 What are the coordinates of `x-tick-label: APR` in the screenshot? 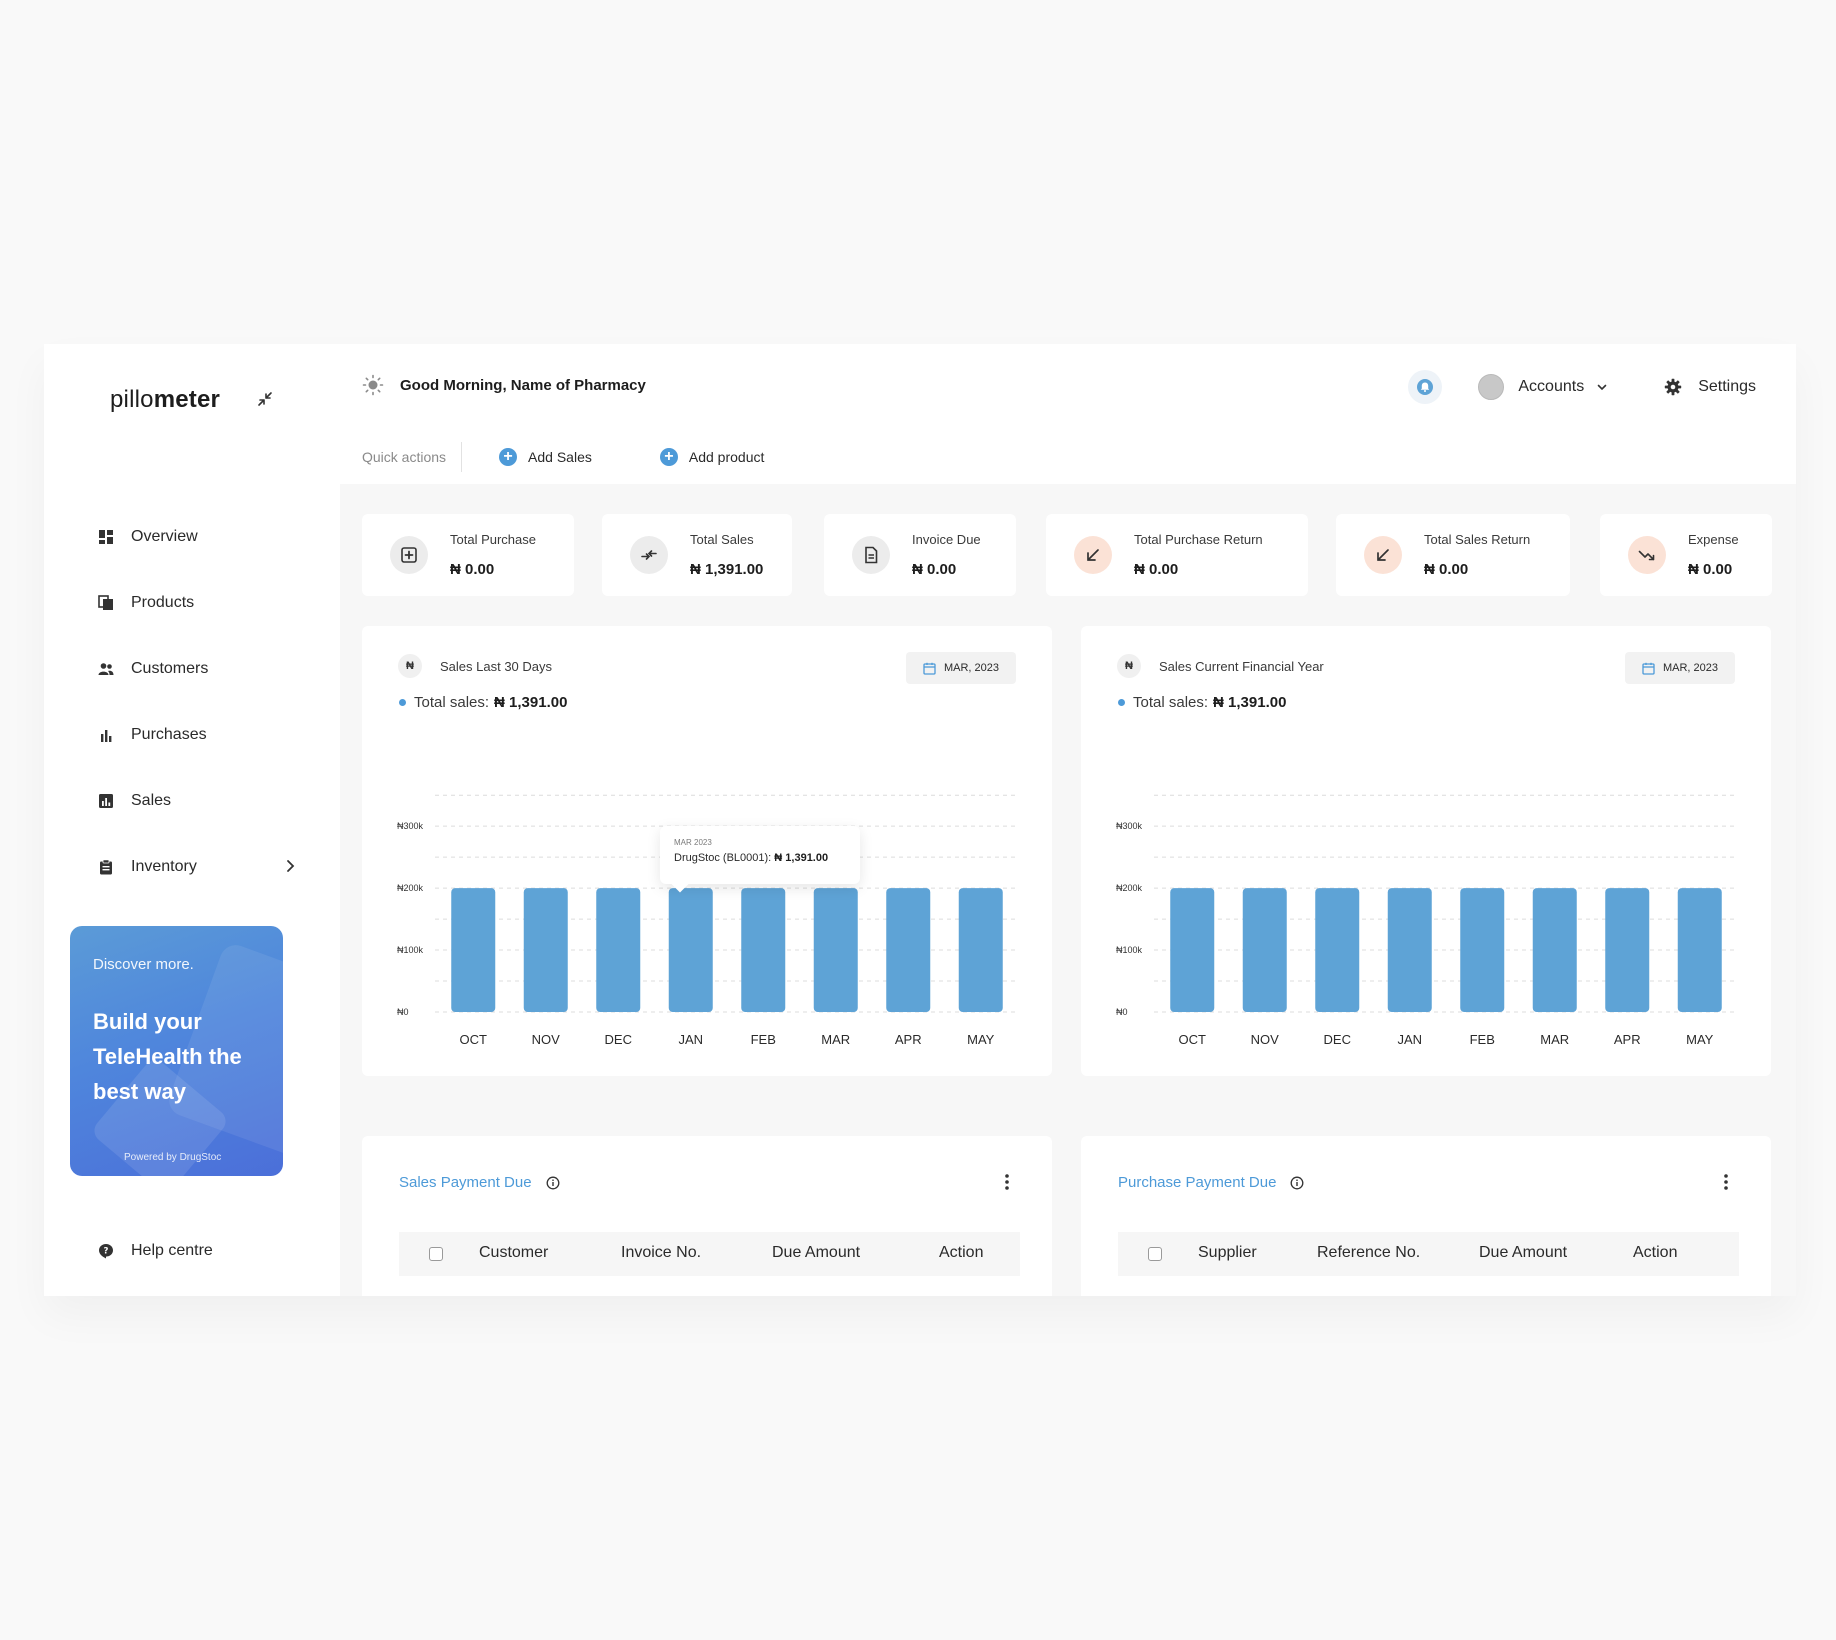 It's located at (1627, 1039).